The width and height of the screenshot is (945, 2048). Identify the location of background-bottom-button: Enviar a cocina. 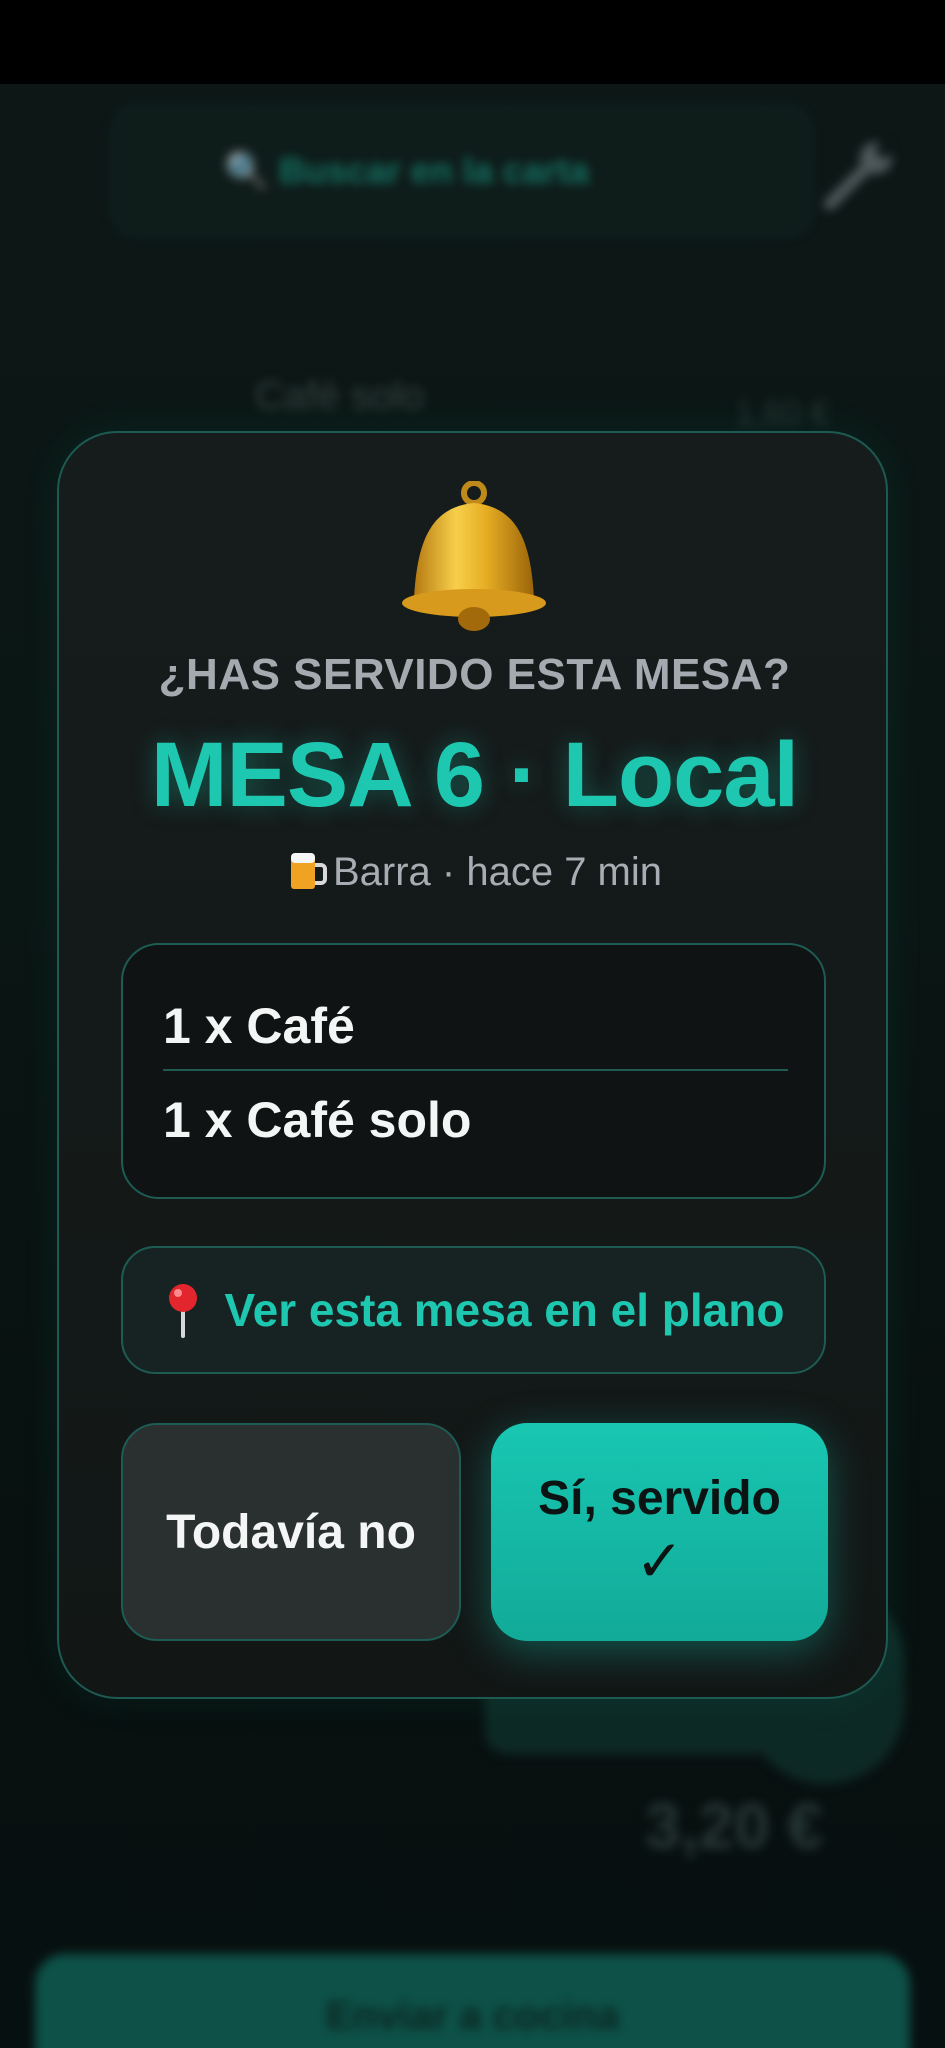
(472, 2001).